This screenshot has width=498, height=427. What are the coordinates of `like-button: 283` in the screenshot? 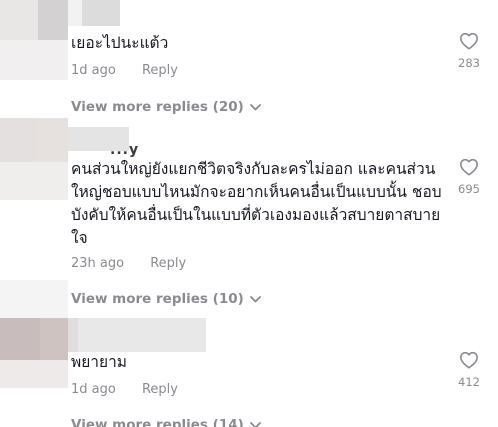 It's located at (469, 51).